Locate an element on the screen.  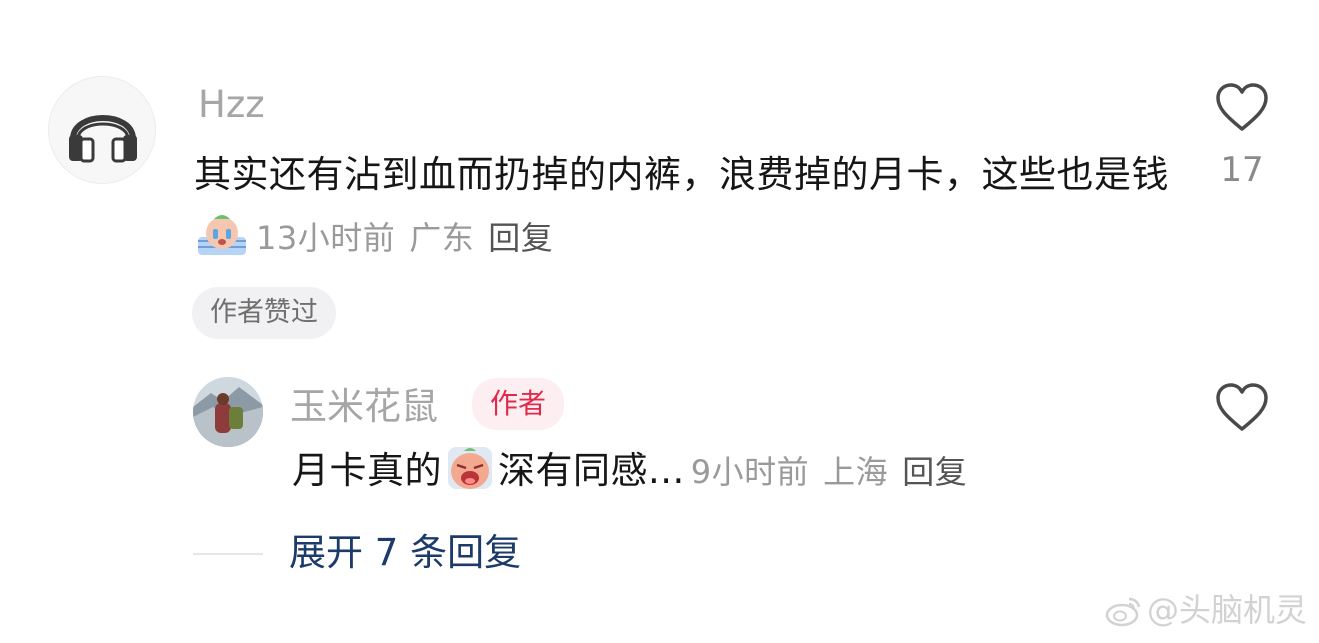
comment-reply-button: 回复 is located at coordinates (520, 238).